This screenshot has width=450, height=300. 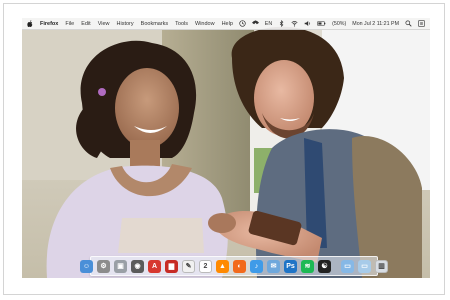 What do you see at coordinates (421, 23) in the screenshot?
I see `notification-center-icon` at bounding box center [421, 23].